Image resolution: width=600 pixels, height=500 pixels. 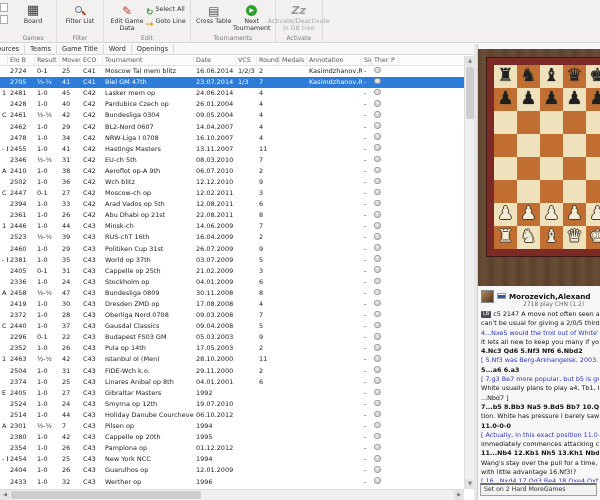 I want to click on game-row: 2462 1-0 29 C42 BL2-Nord 0607 14.04.2007 4 -, so click(x=232, y=126).